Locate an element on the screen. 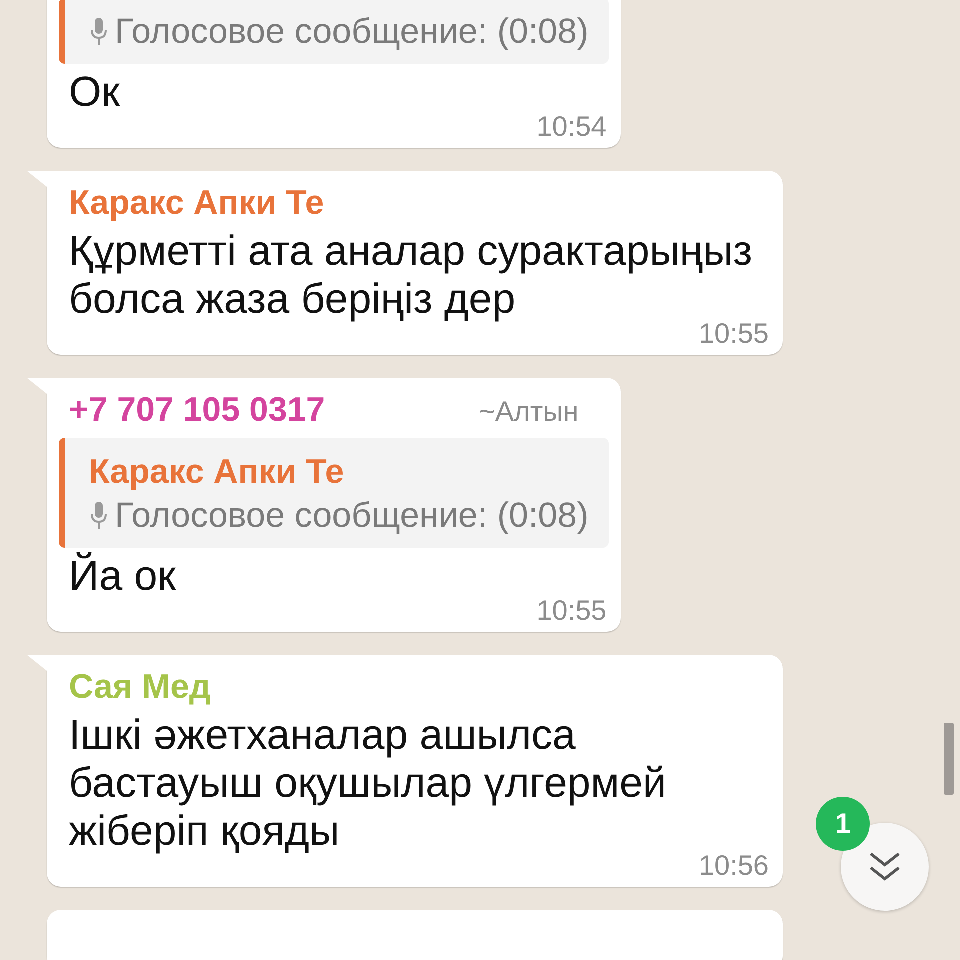 The height and width of the screenshot is (960, 960). sender-alias: ~Алтын is located at coordinates (529, 412).